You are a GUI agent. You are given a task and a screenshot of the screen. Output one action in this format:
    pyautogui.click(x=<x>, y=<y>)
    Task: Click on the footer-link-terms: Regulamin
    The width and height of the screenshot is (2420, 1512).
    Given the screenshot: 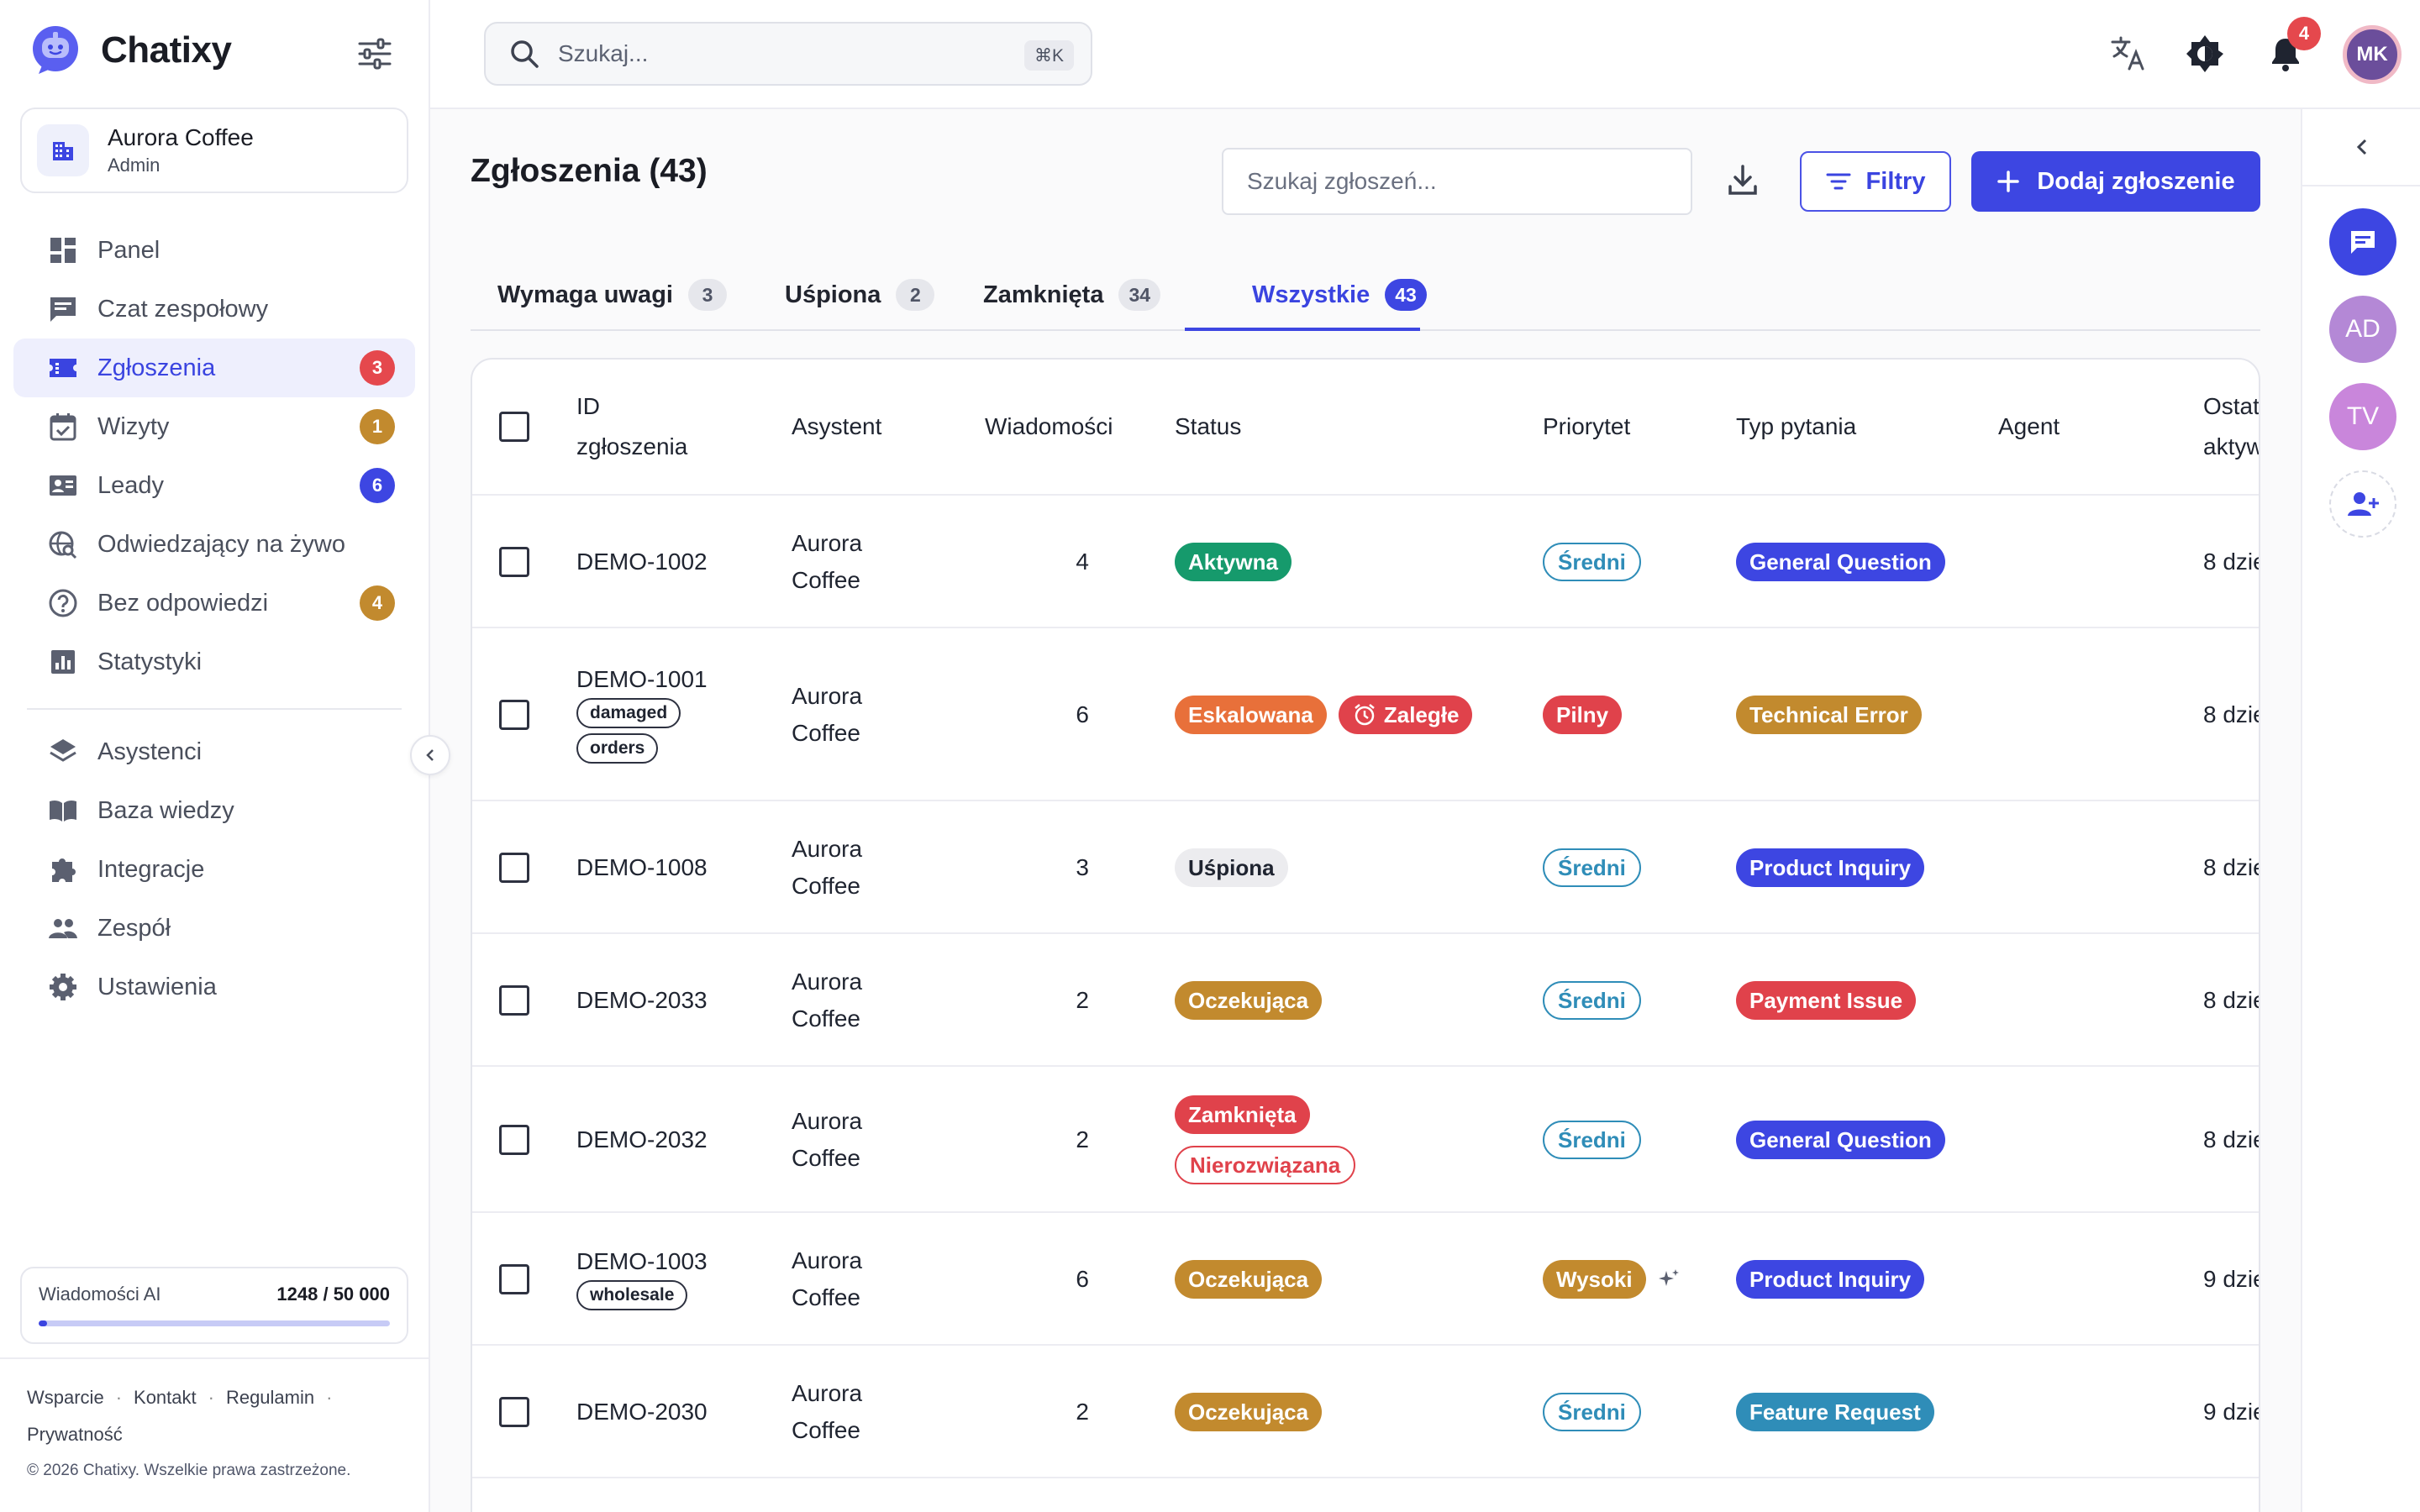 What is the action you would take?
    pyautogui.click(x=270, y=1397)
    